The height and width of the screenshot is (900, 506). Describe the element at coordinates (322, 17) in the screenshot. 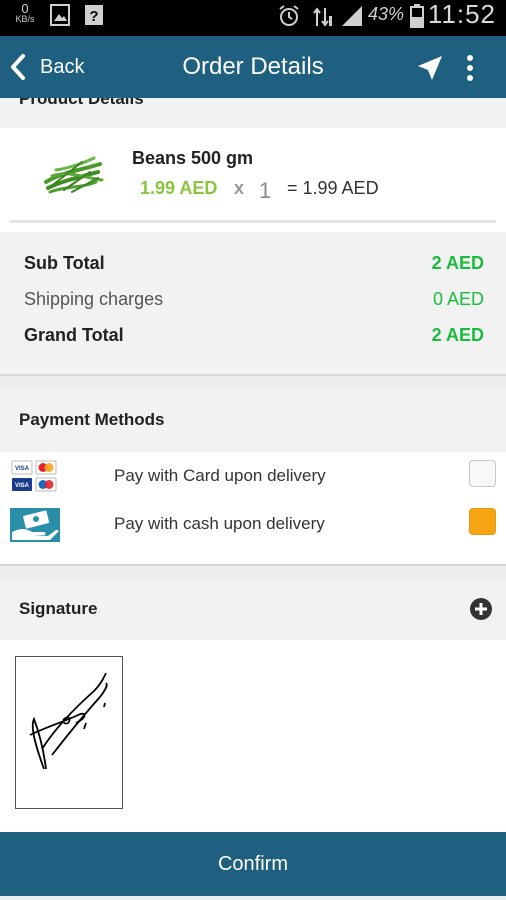

I see `data-signal-icon` at that location.